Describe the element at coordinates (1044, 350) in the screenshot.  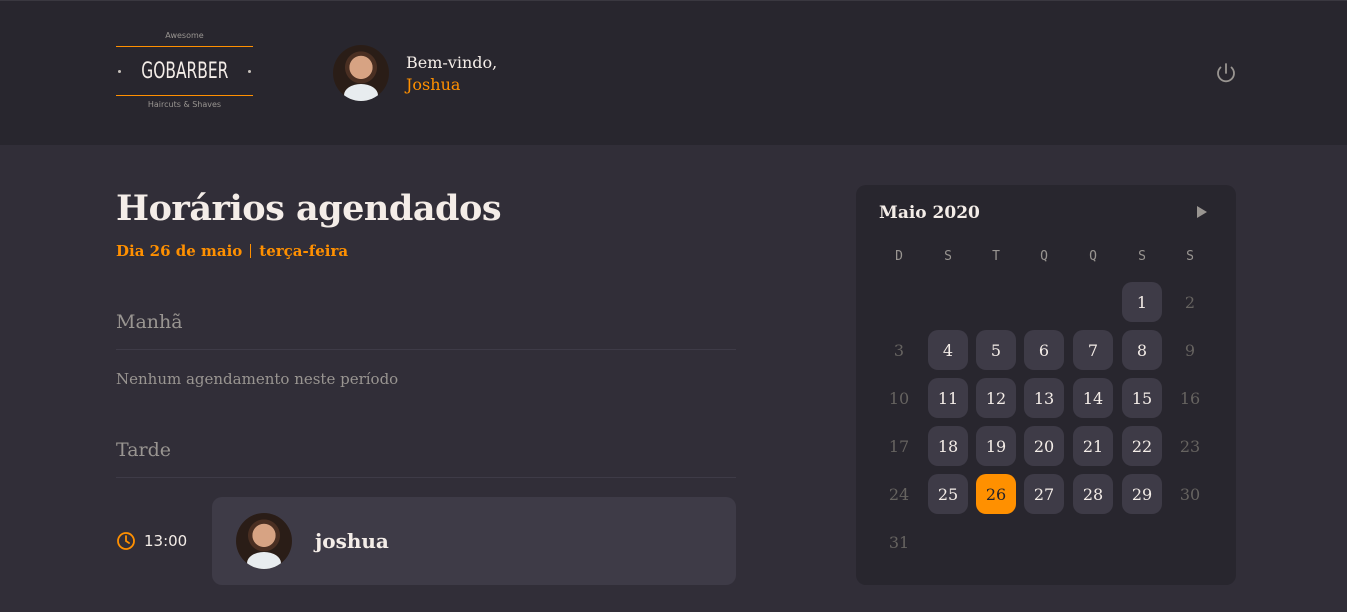
I see `calendar-day-6: 6` at that location.